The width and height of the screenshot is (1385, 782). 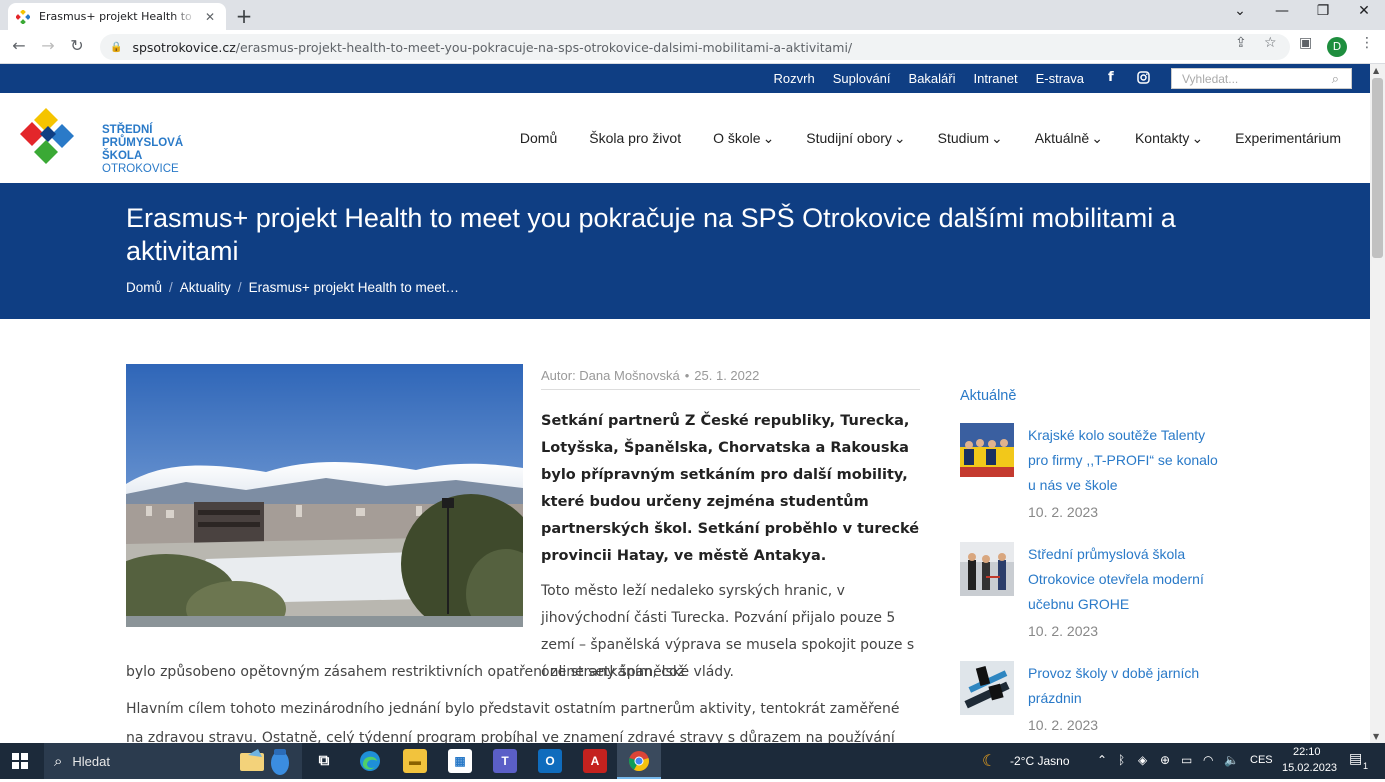 What do you see at coordinates (48, 45) in the screenshot?
I see `forward-icon: →` at bounding box center [48, 45].